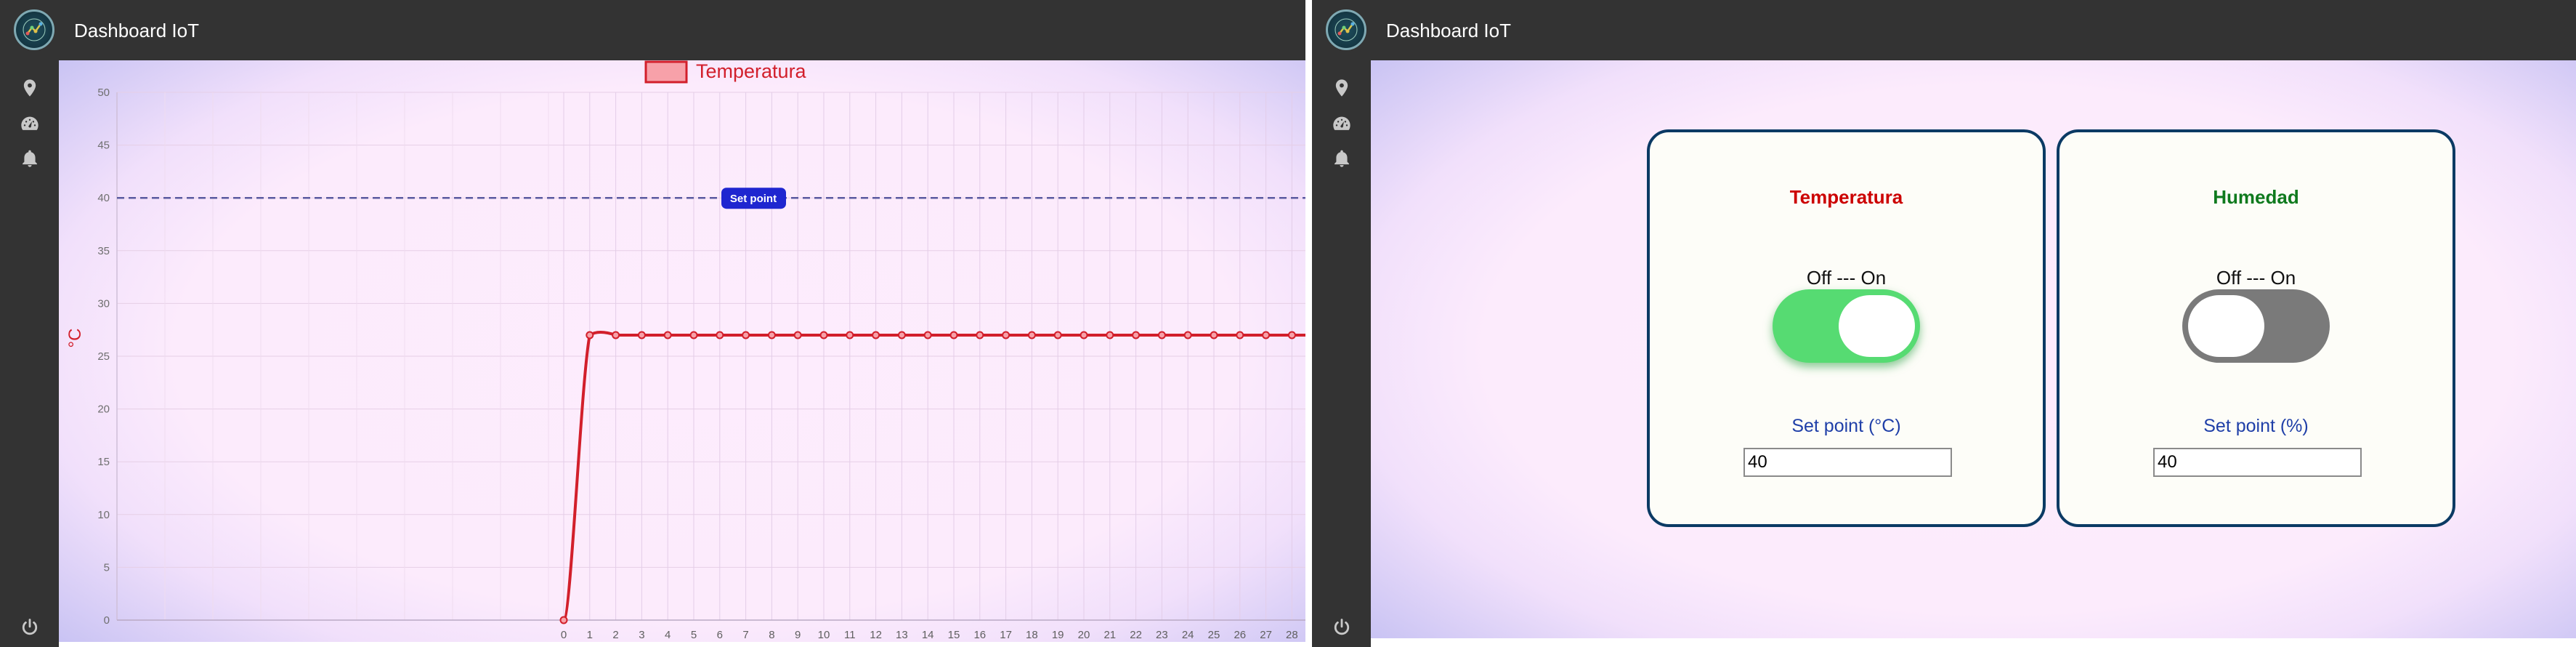 The height and width of the screenshot is (647, 2576). I want to click on x-tick-label: 25, so click(1214, 635).